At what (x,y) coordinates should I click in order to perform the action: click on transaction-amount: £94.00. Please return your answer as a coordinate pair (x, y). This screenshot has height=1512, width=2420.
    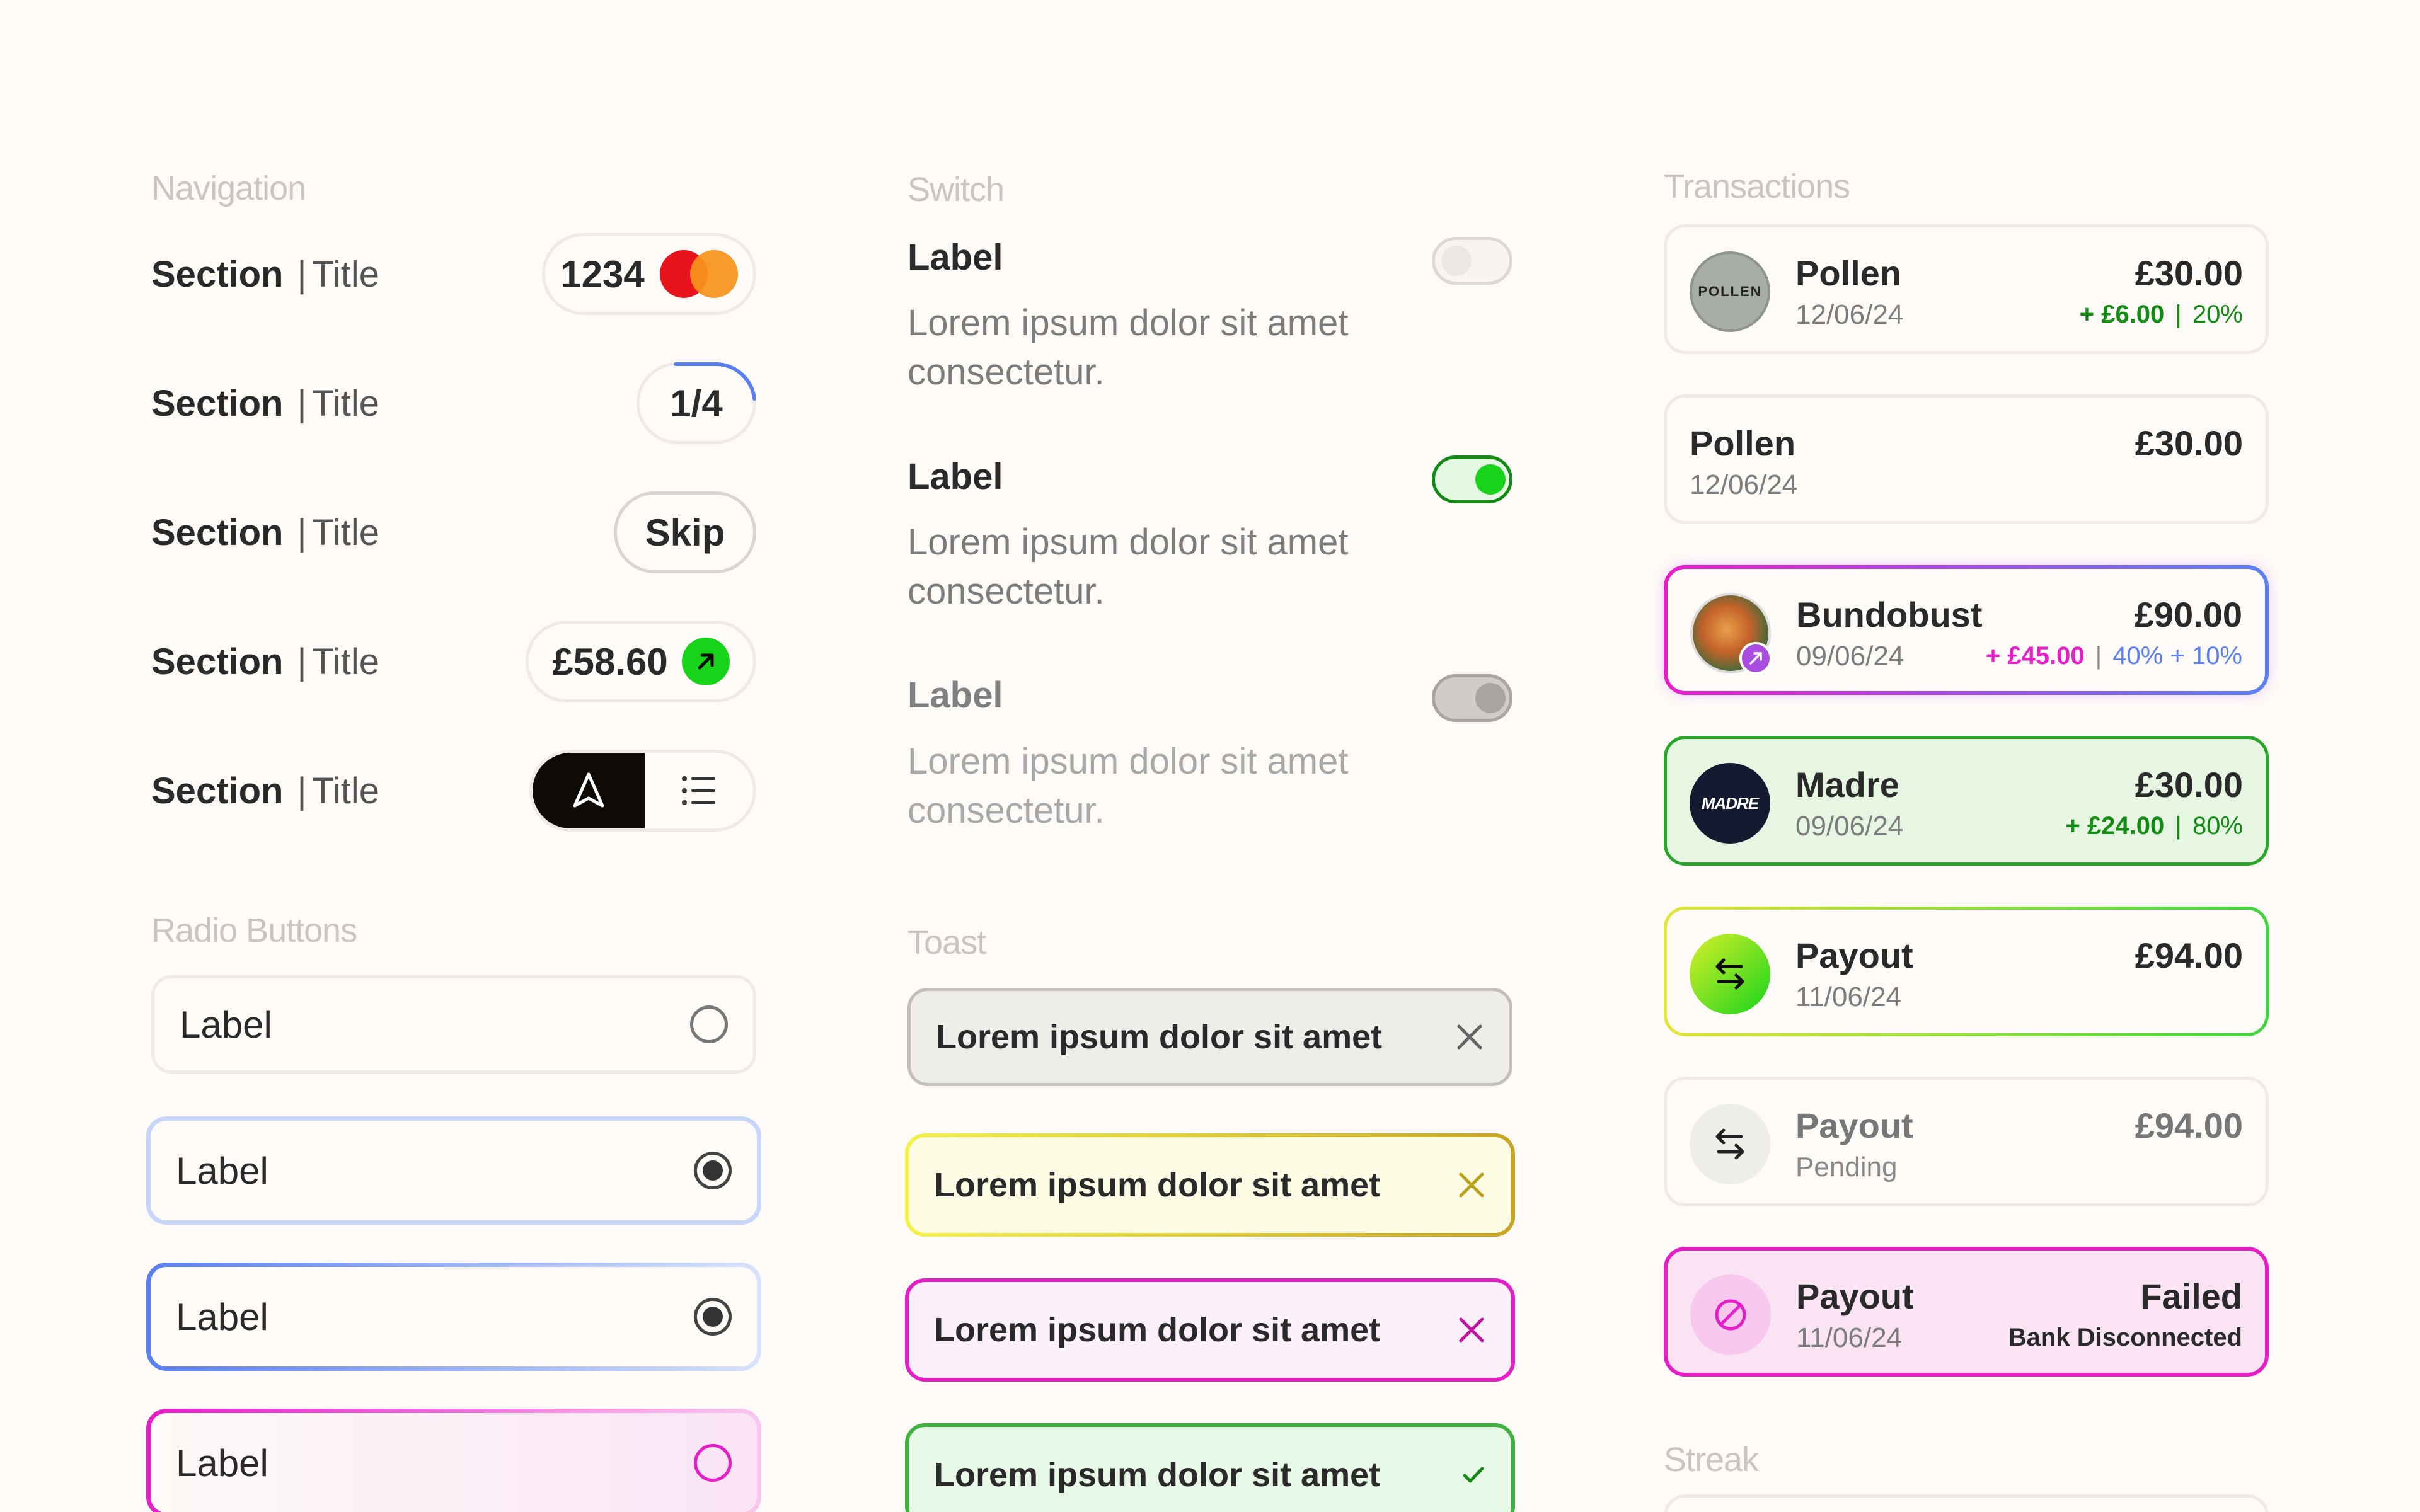
    Looking at the image, I should click on (2189, 955).